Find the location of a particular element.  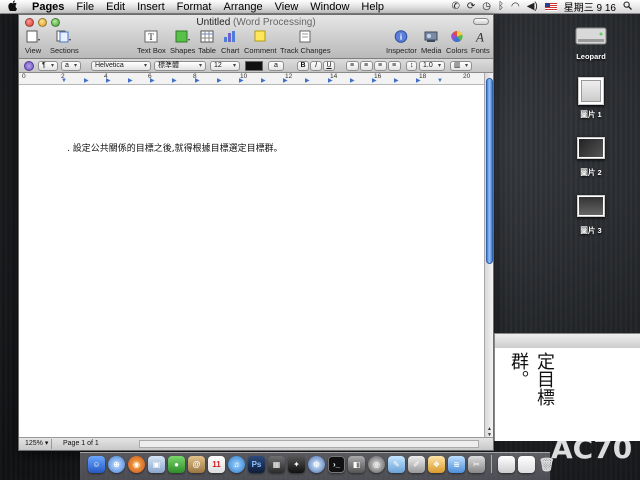

zoom-popup: 125% ▾ is located at coordinates (37, 444).